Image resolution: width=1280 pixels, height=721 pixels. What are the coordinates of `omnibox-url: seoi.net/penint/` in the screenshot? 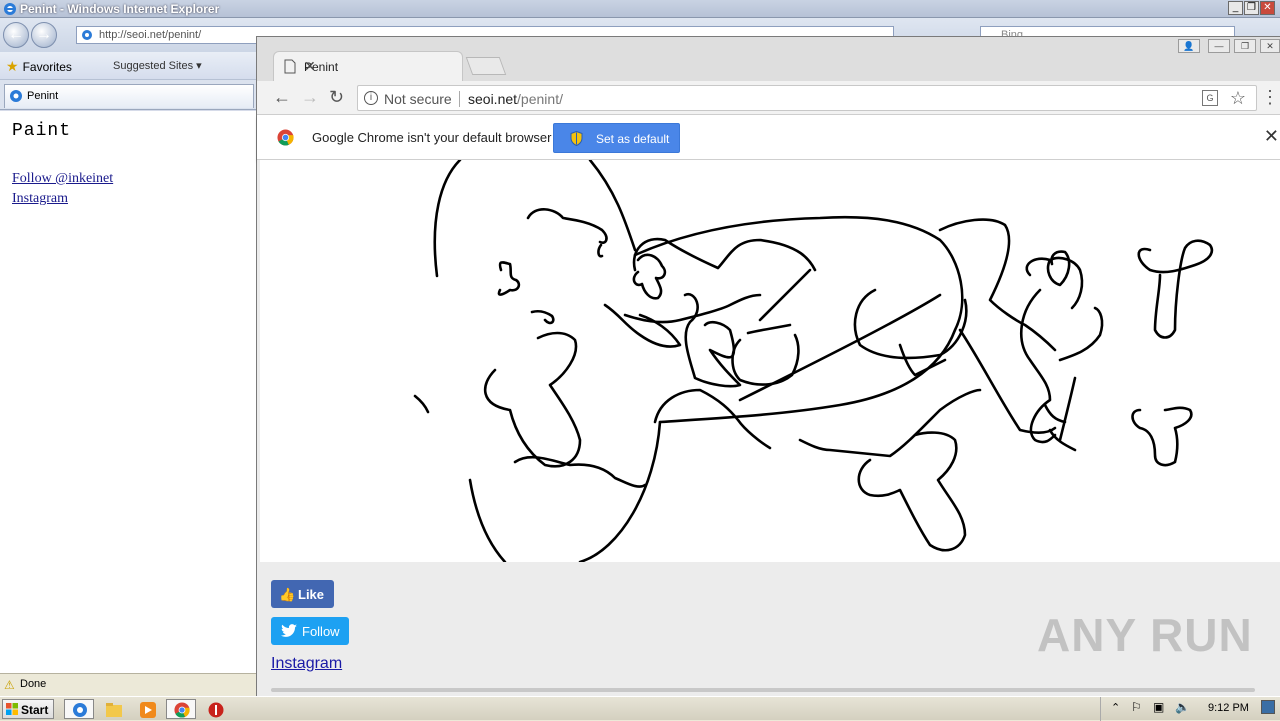 It's located at (515, 99).